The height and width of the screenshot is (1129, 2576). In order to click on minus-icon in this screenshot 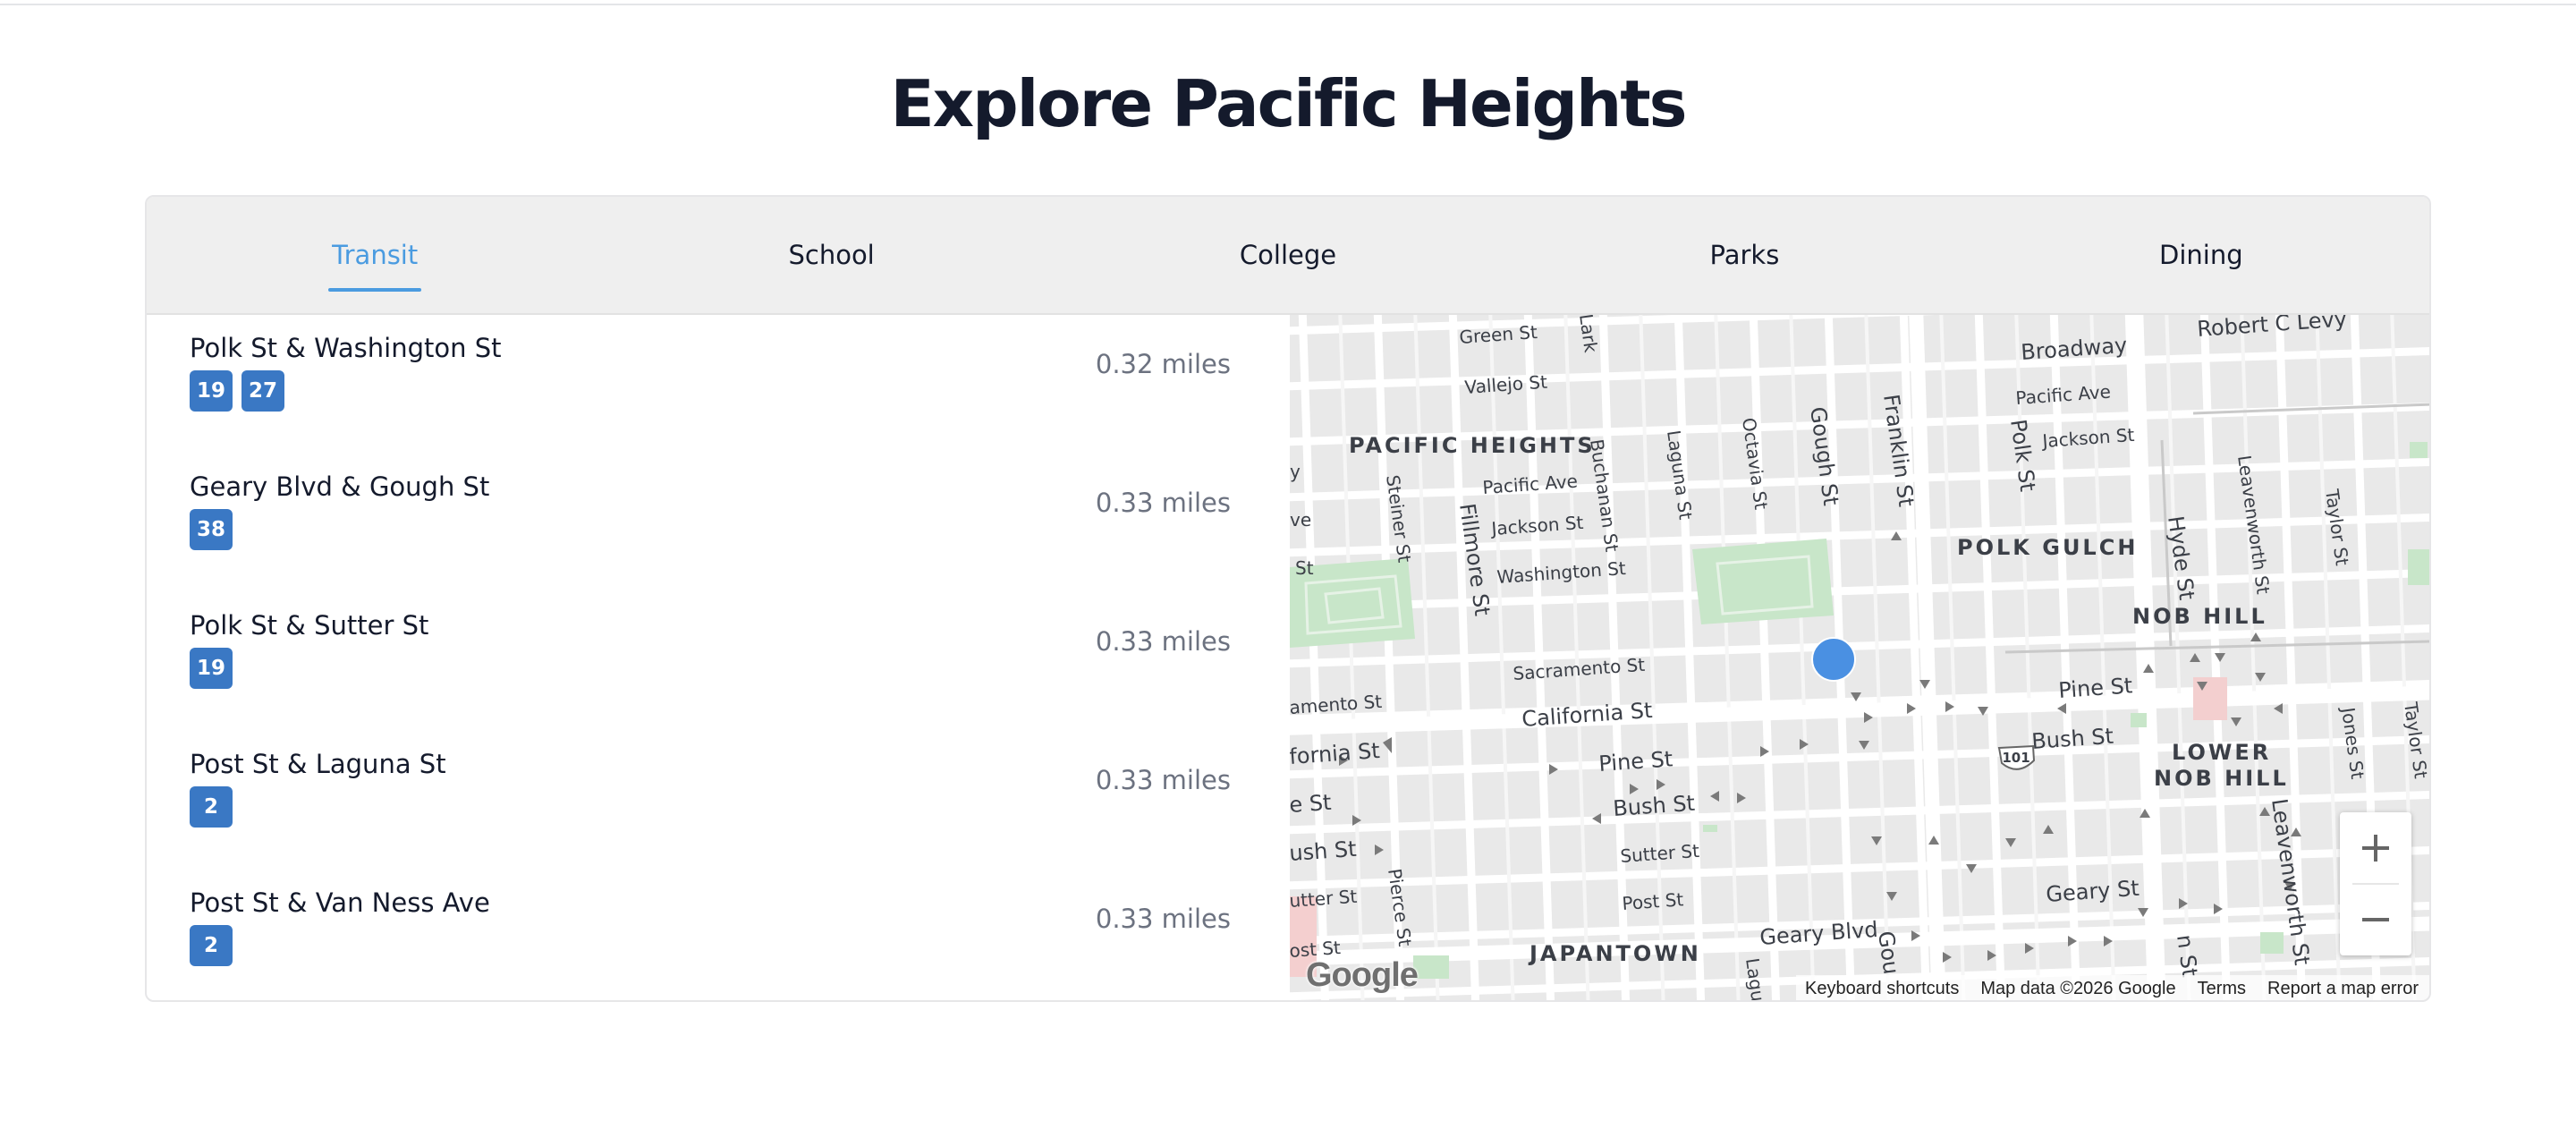, I will do `click(2375, 919)`.